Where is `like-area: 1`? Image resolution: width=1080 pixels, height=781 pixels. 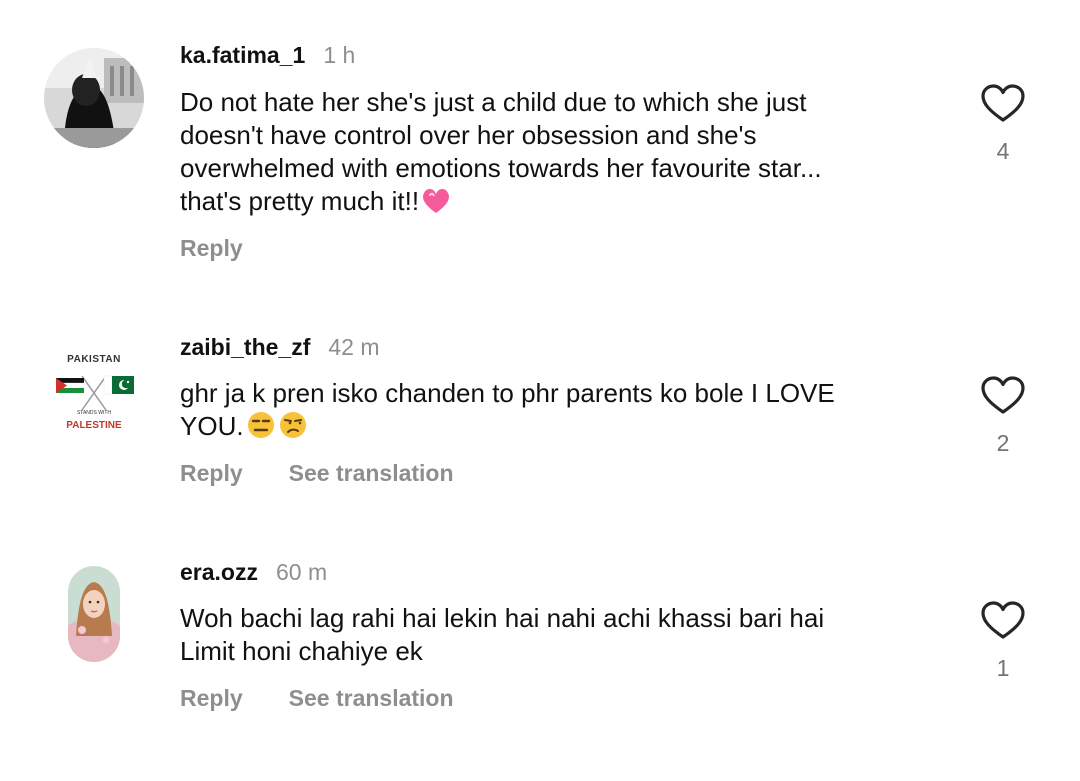 like-area: 1 is located at coordinates (1003, 641).